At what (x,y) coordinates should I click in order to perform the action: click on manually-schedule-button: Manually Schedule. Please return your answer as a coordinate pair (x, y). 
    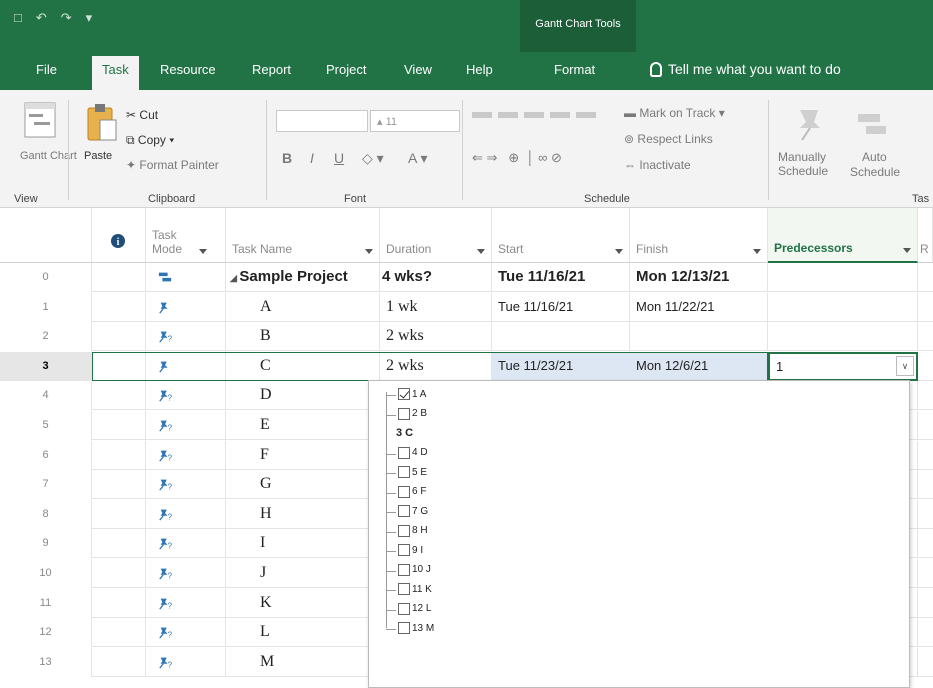
    Looking at the image, I should click on (803, 164).